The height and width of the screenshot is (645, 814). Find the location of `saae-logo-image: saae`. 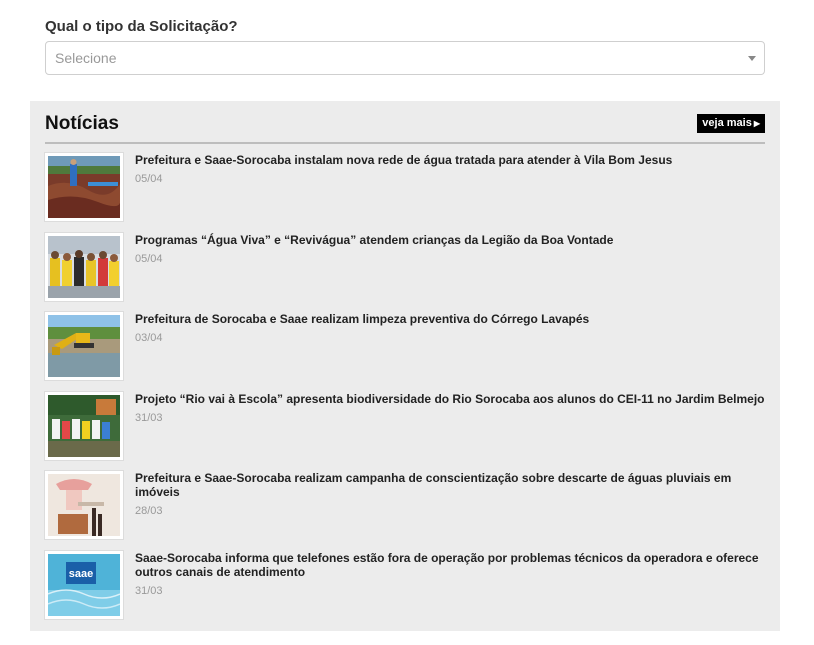

saae-logo-image: saae is located at coordinates (84, 584).